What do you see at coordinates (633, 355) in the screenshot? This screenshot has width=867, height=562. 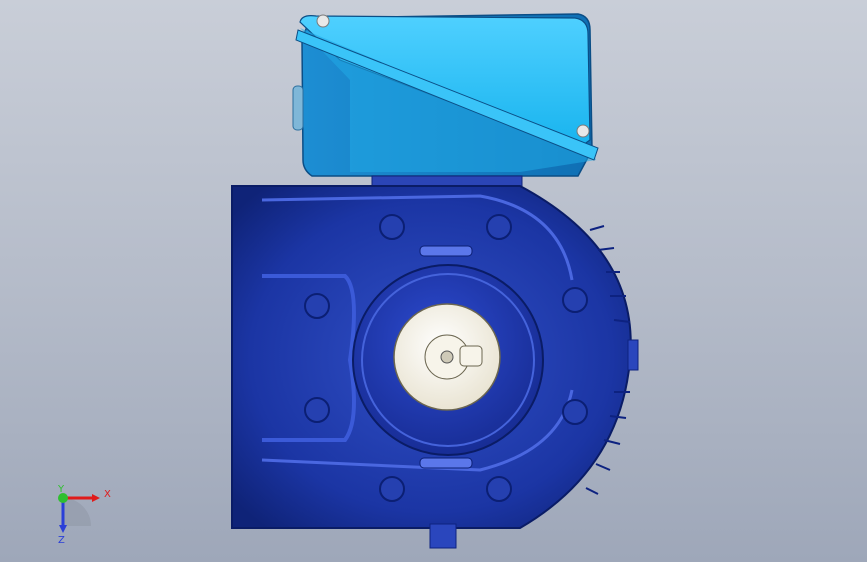 I see `side-port` at bounding box center [633, 355].